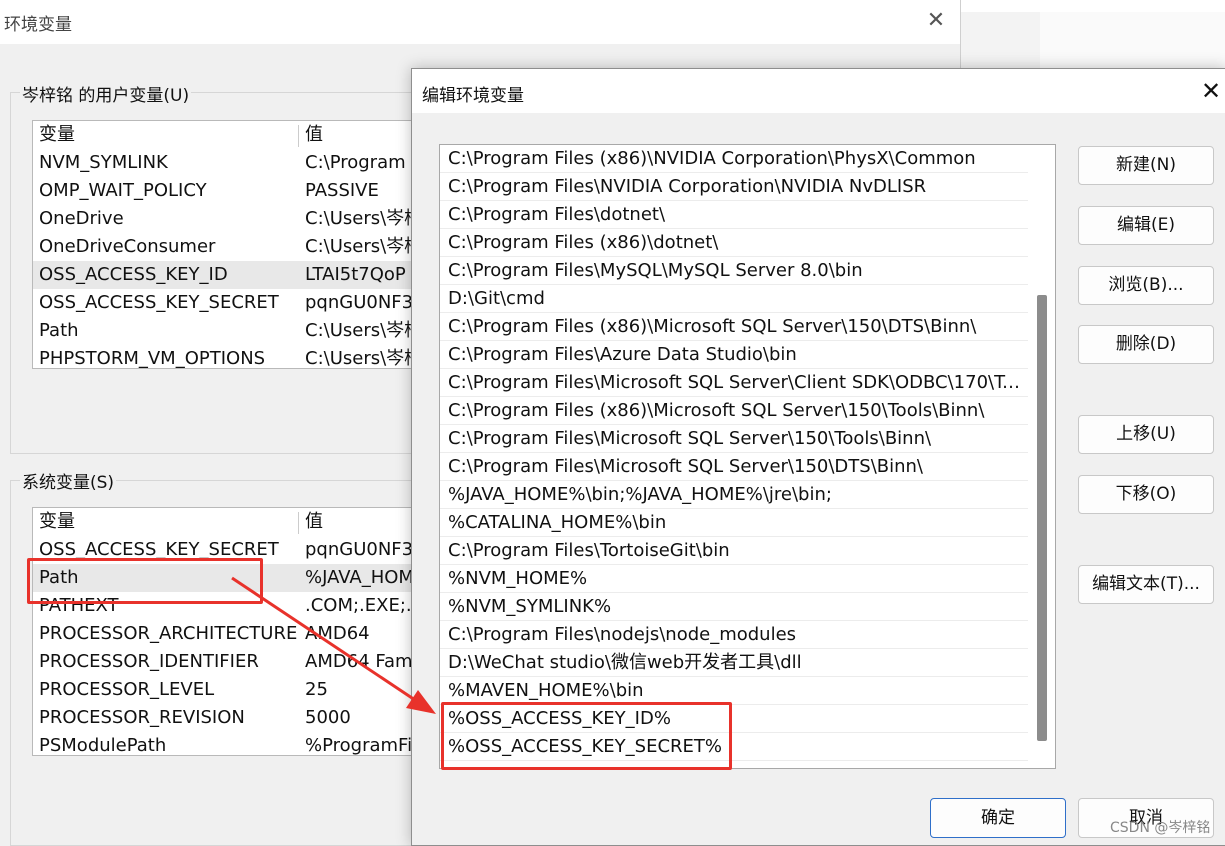 Image resolution: width=1225 pixels, height=846 pixels. Describe the element at coordinates (421, 702) in the screenshot. I see `arrow-head` at that location.